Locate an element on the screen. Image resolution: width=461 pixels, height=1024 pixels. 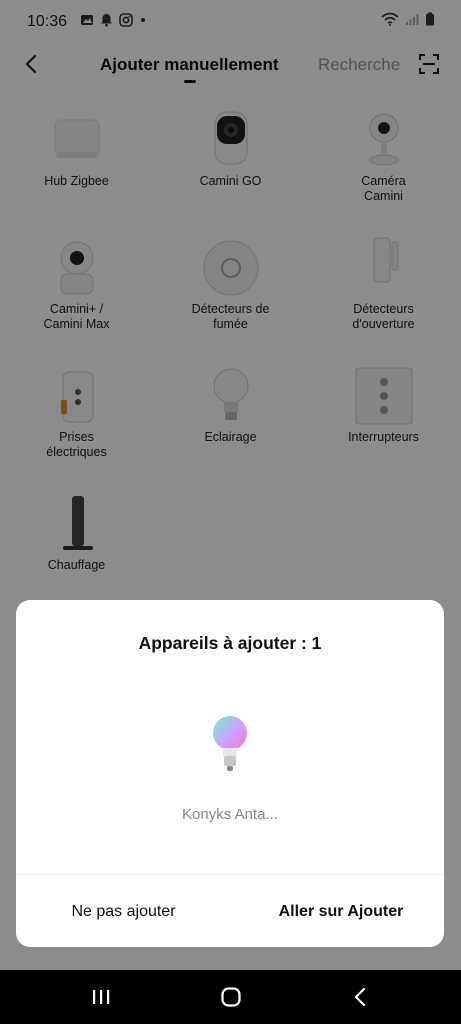
go-to-add-button: Aller sur Ajouter is located at coordinates (341, 912).